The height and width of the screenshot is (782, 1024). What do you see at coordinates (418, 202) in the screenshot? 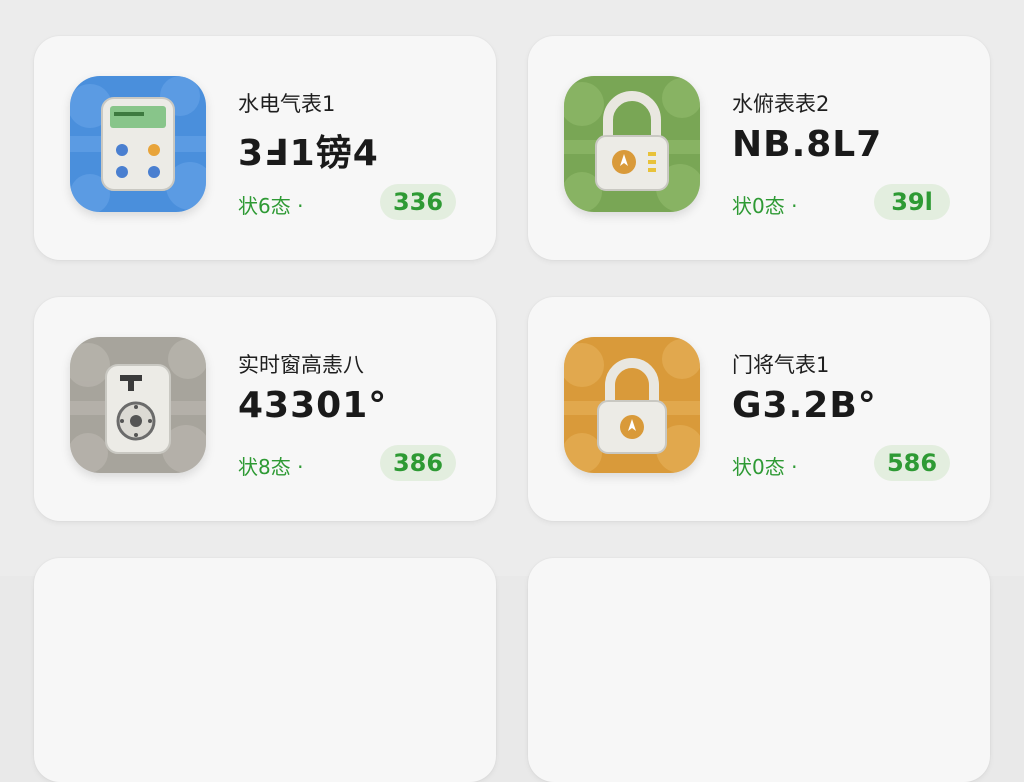
I see `status-badge: 336` at bounding box center [418, 202].